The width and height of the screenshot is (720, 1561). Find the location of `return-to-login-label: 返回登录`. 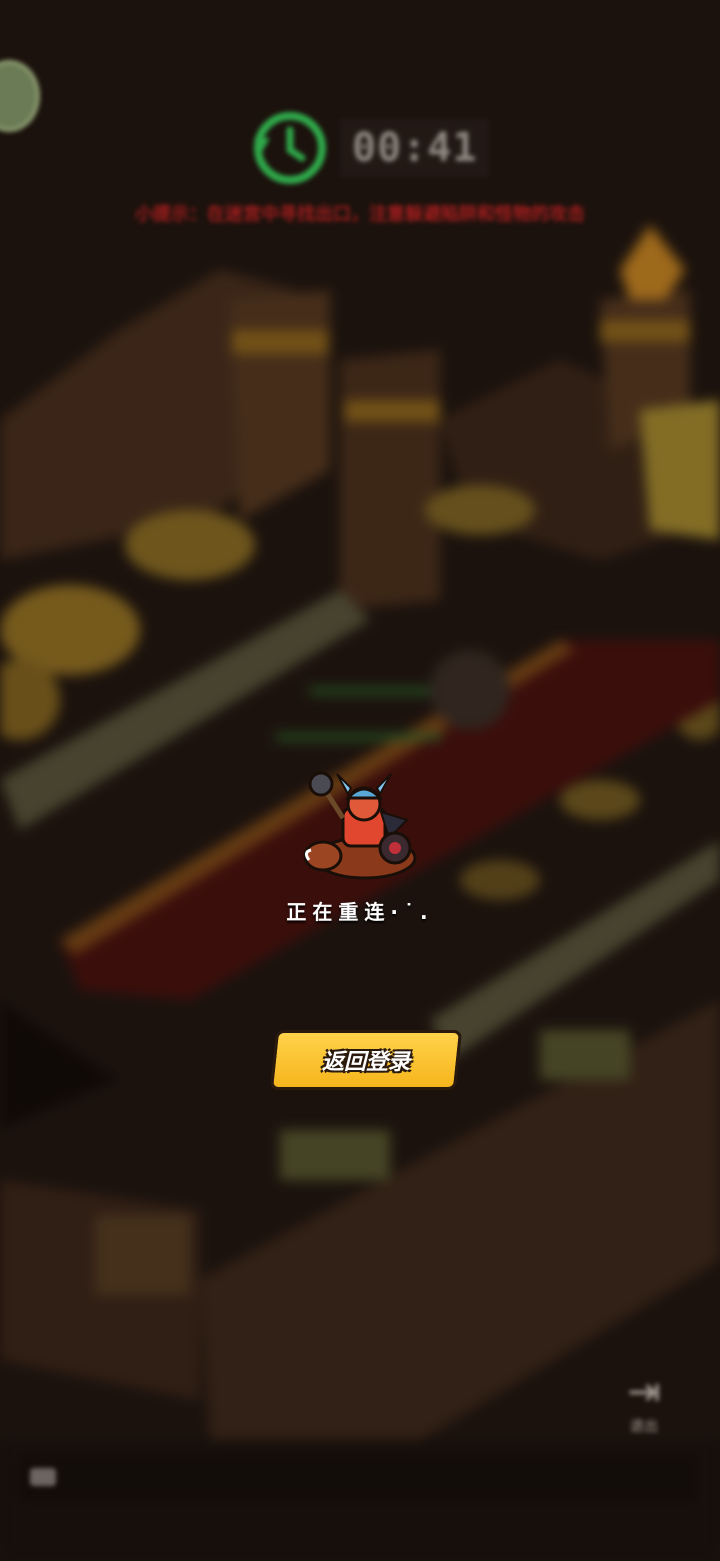

return-to-login-label: 返回登录 is located at coordinates (365, 1062).